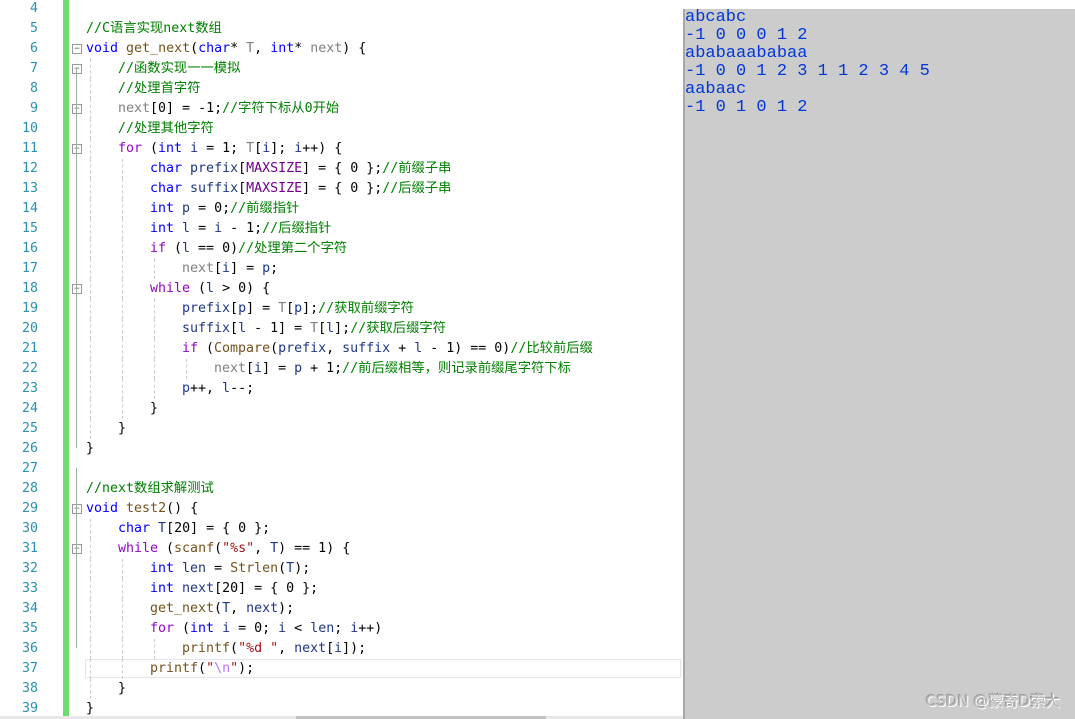 This screenshot has width=1075, height=719. I want to click on code-line: //函数实现一一模拟, so click(179, 69).